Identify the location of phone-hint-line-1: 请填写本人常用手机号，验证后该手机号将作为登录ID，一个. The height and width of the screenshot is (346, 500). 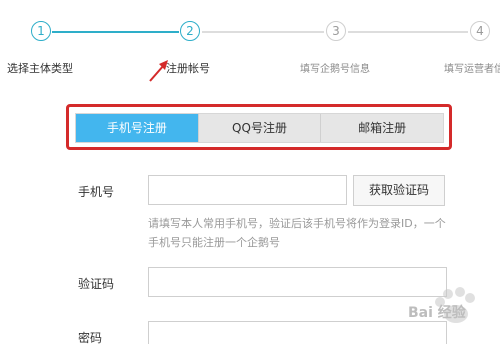
(297, 223).